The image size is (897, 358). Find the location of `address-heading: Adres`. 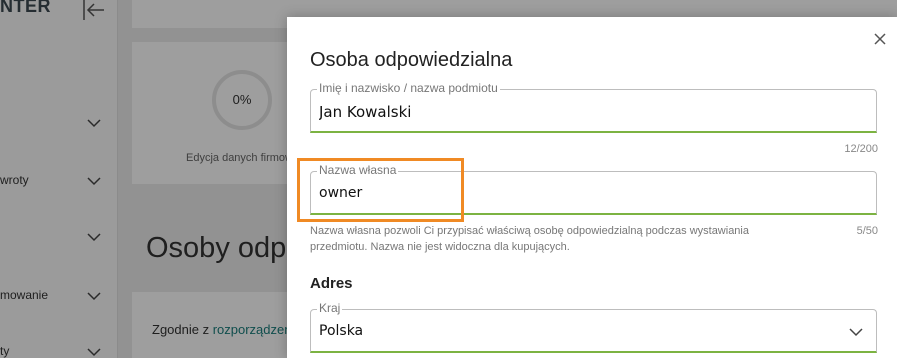

address-heading: Adres is located at coordinates (331, 283).